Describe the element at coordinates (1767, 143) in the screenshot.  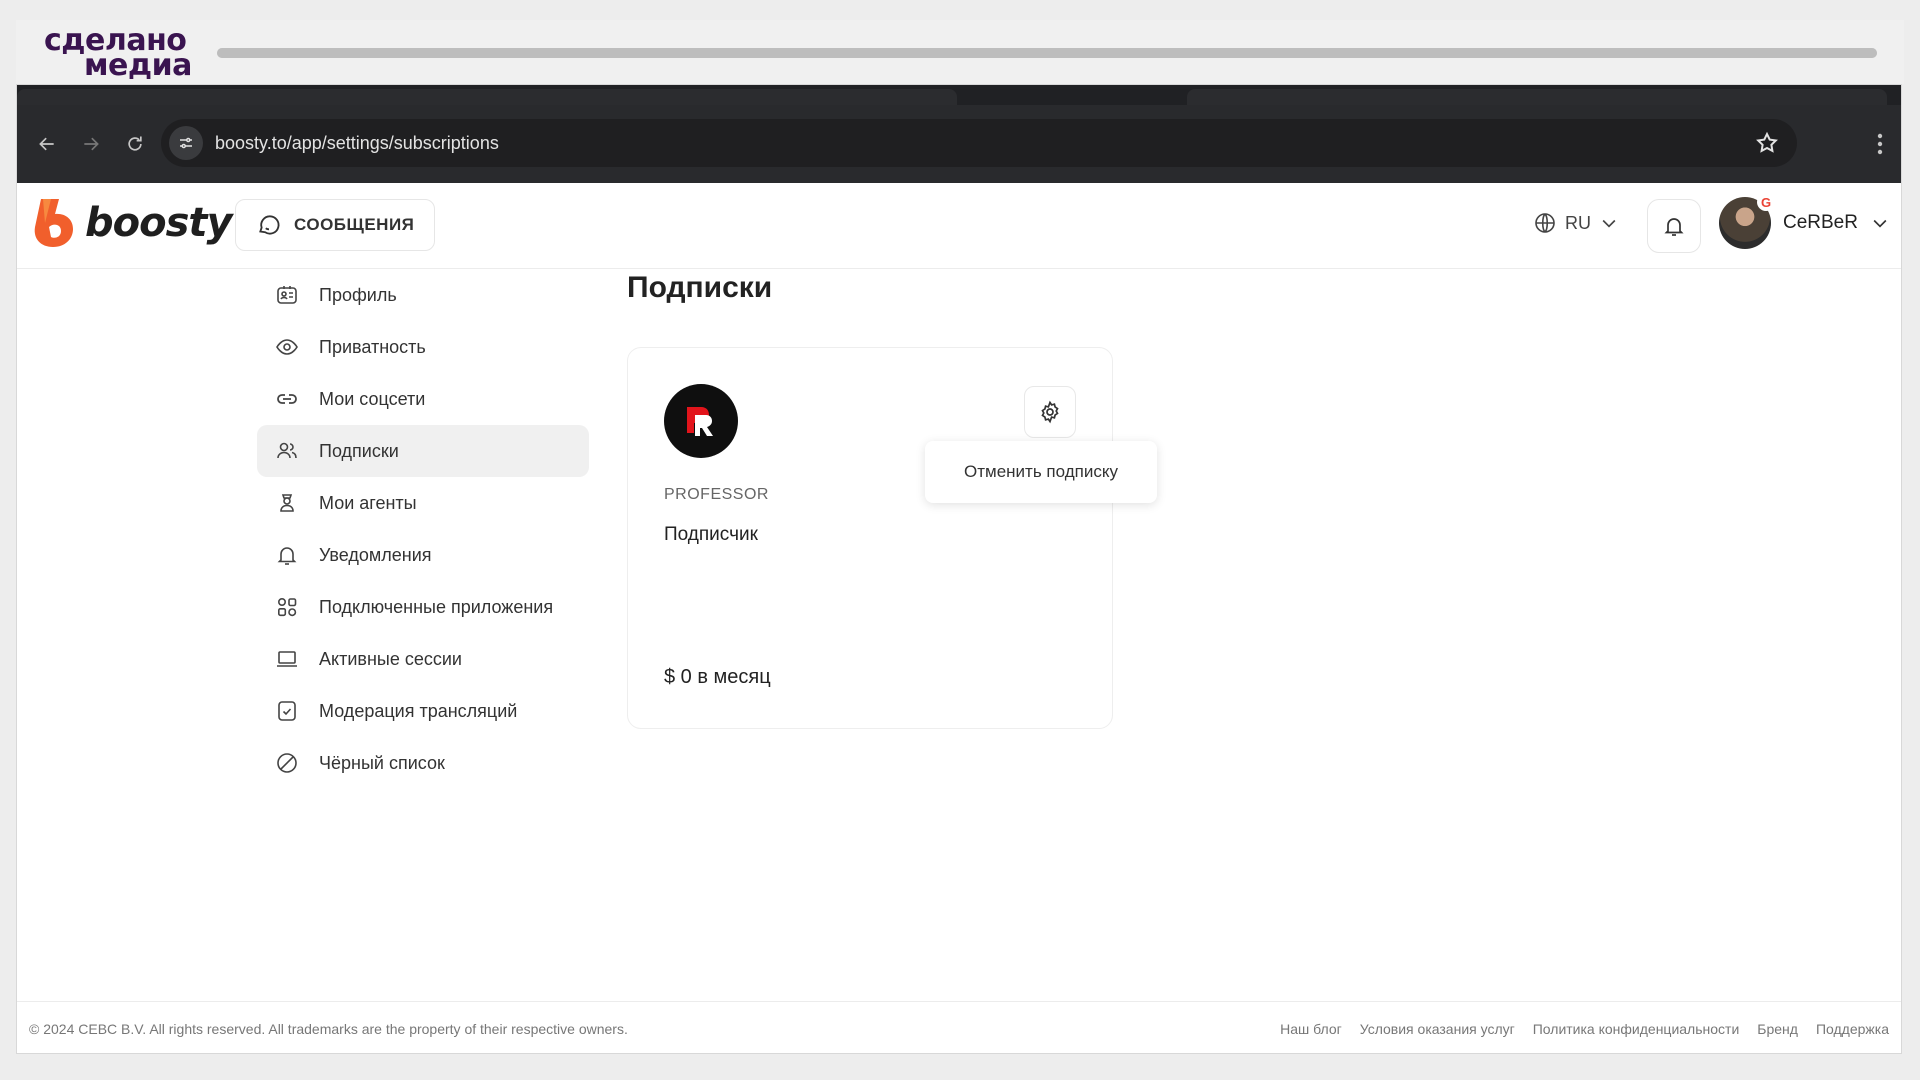
I see `bookmark-star-icon` at that location.